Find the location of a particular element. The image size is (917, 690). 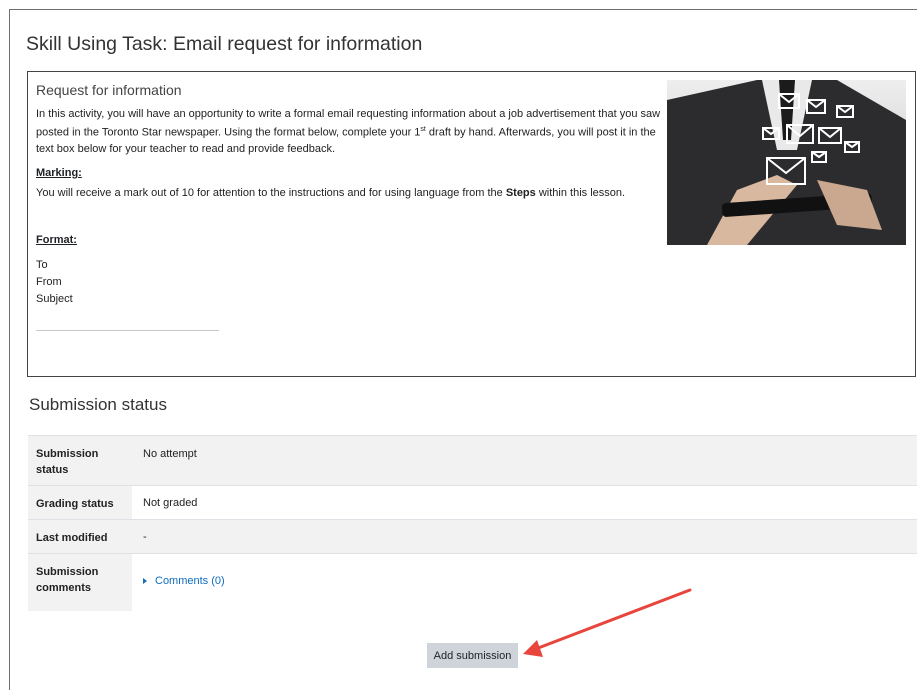

row-label: Last modified is located at coordinates (72, 538).